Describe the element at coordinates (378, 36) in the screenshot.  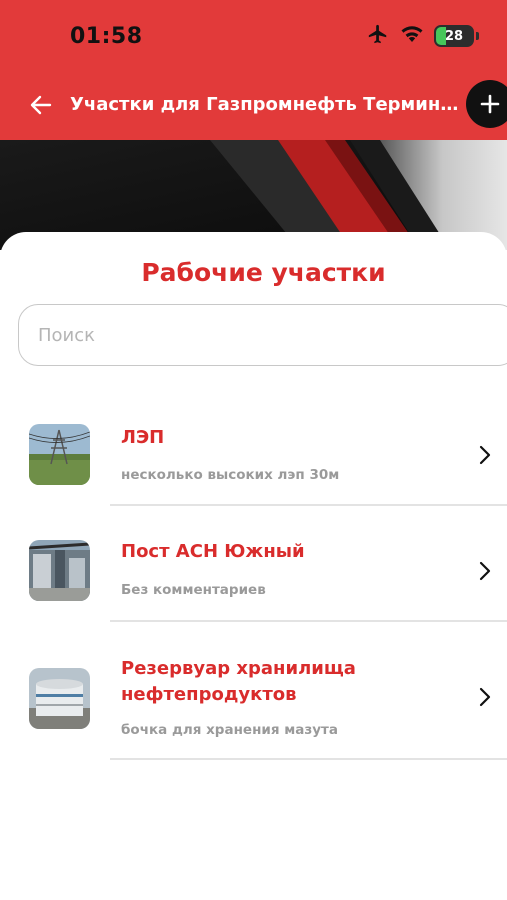
I see `airplane-icon` at that location.